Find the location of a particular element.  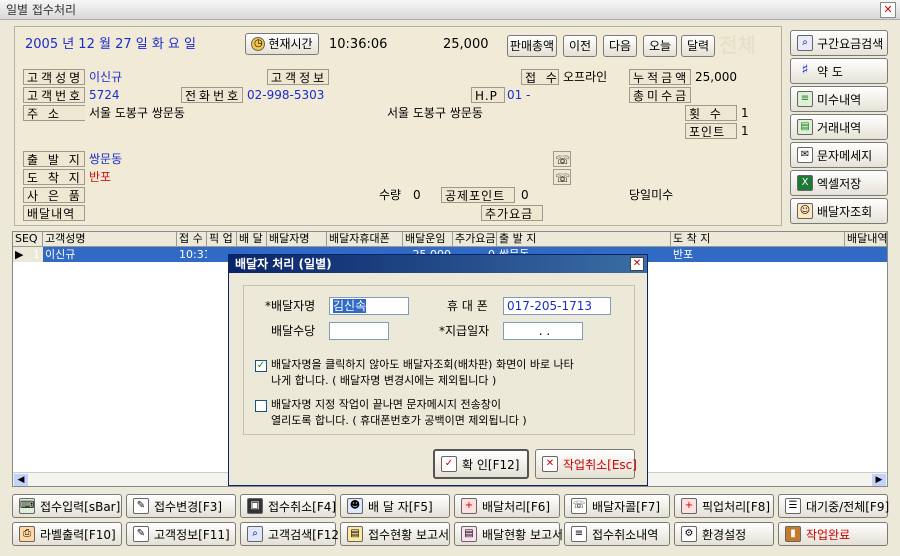

current-time: 10:36:06 is located at coordinates (358, 44).